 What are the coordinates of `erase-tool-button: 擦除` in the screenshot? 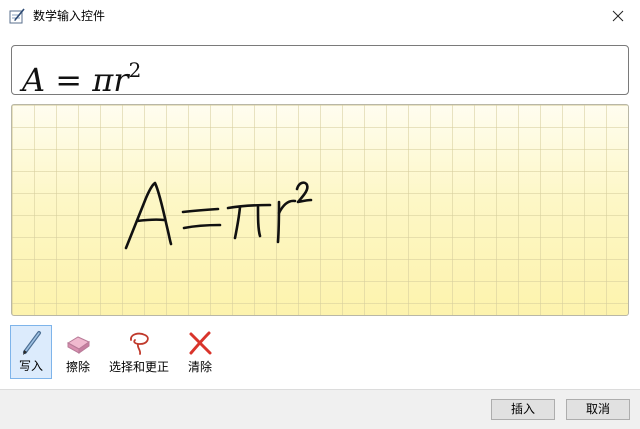 It's located at (78, 352).